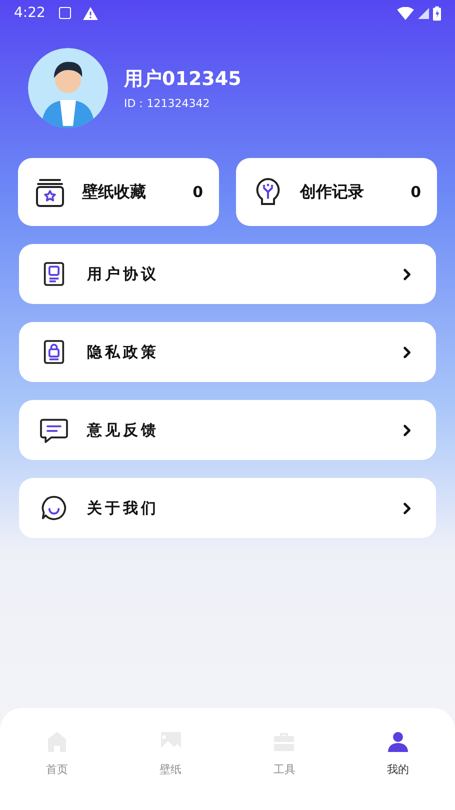 This screenshot has width=455, height=810. What do you see at coordinates (332, 192) in the screenshot?
I see `stat-label: 创作记录` at bounding box center [332, 192].